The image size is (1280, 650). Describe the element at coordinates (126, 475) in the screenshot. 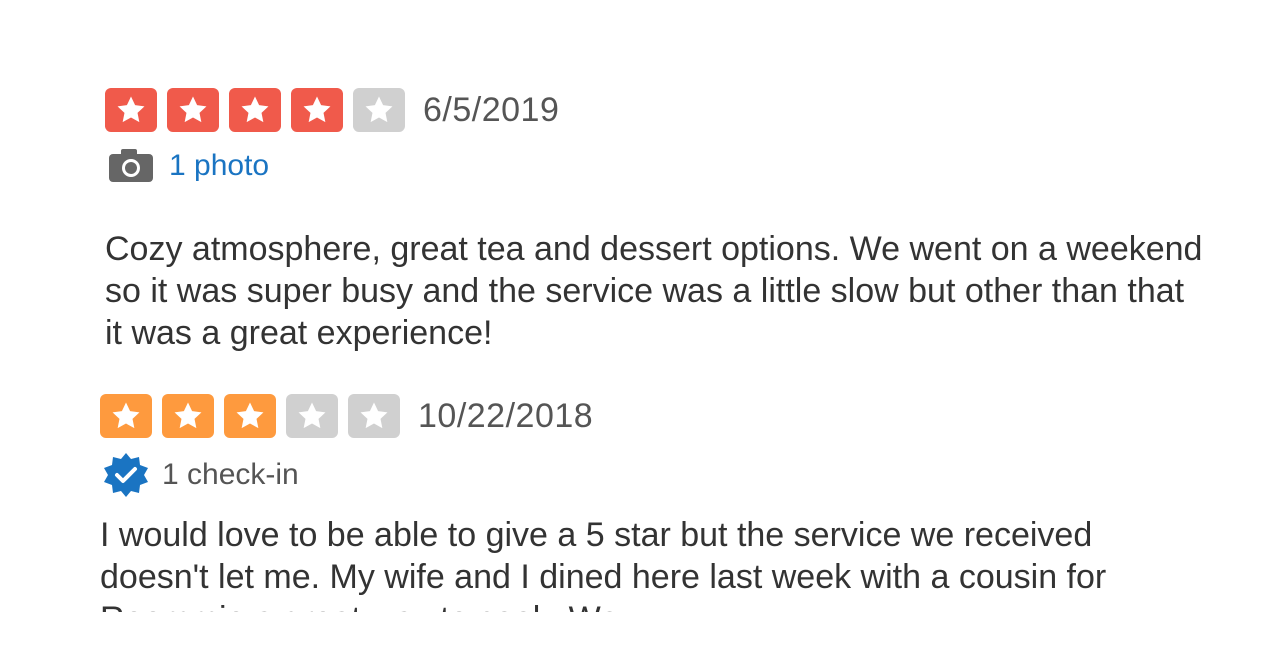

I see `check-in-badge-icon` at that location.